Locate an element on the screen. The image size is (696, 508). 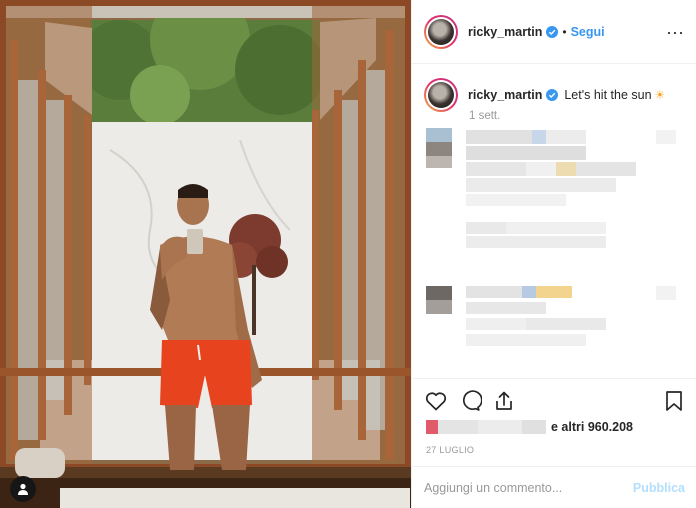
likes-summary: e altri 960.208 is located at coordinates (555, 427).